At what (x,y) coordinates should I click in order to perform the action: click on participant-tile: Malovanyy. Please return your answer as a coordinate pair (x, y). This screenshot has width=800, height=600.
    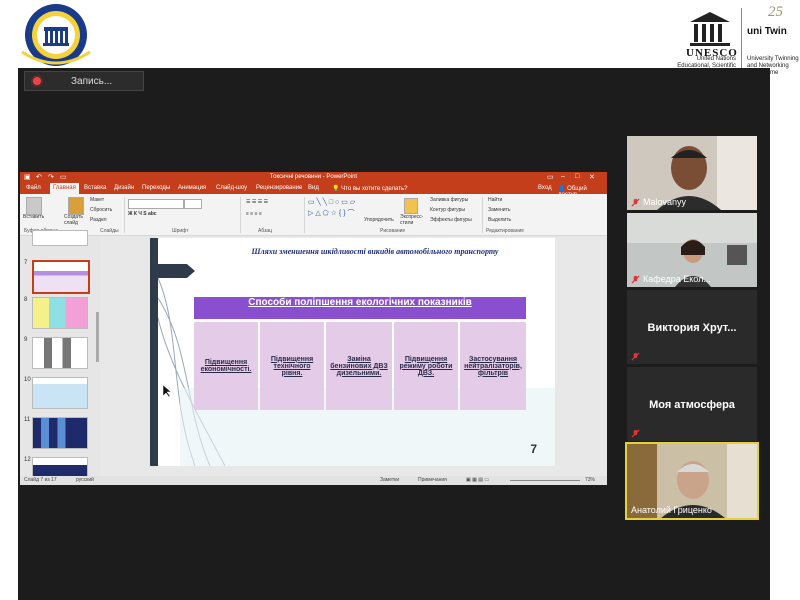
    Looking at the image, I should click on (692, 173).